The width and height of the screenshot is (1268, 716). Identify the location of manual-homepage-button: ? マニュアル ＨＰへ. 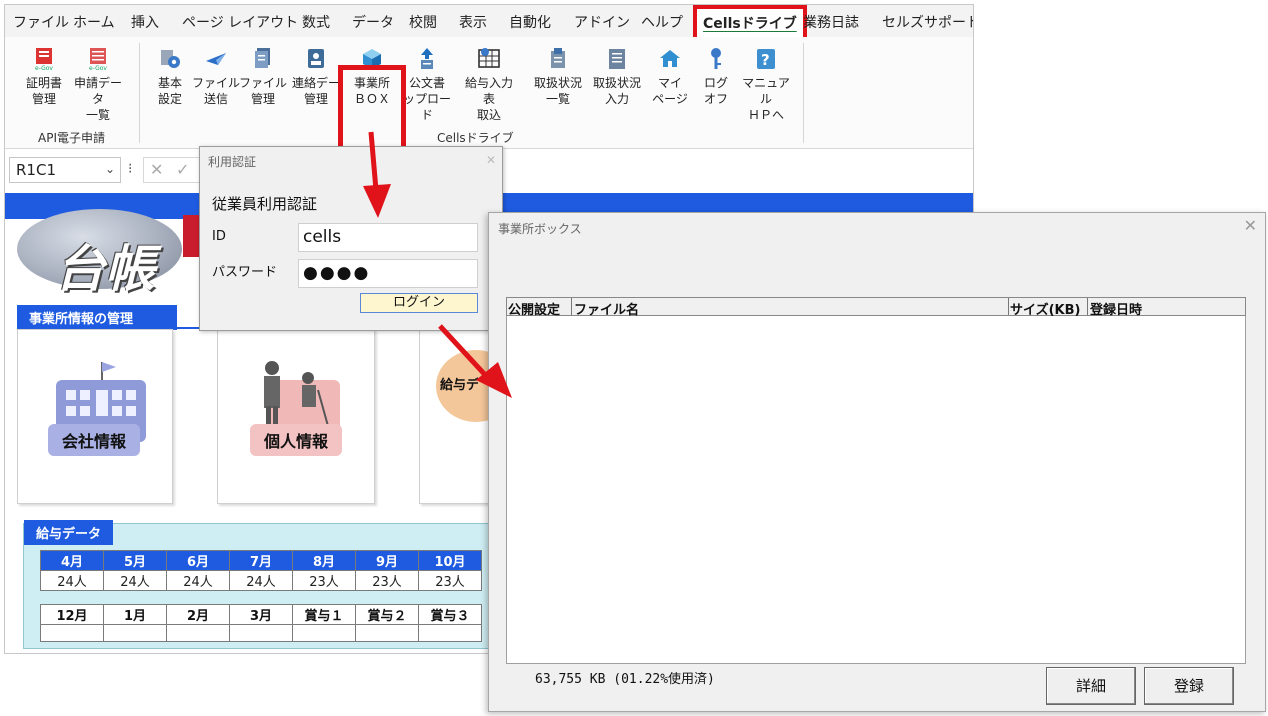
(766, 85).